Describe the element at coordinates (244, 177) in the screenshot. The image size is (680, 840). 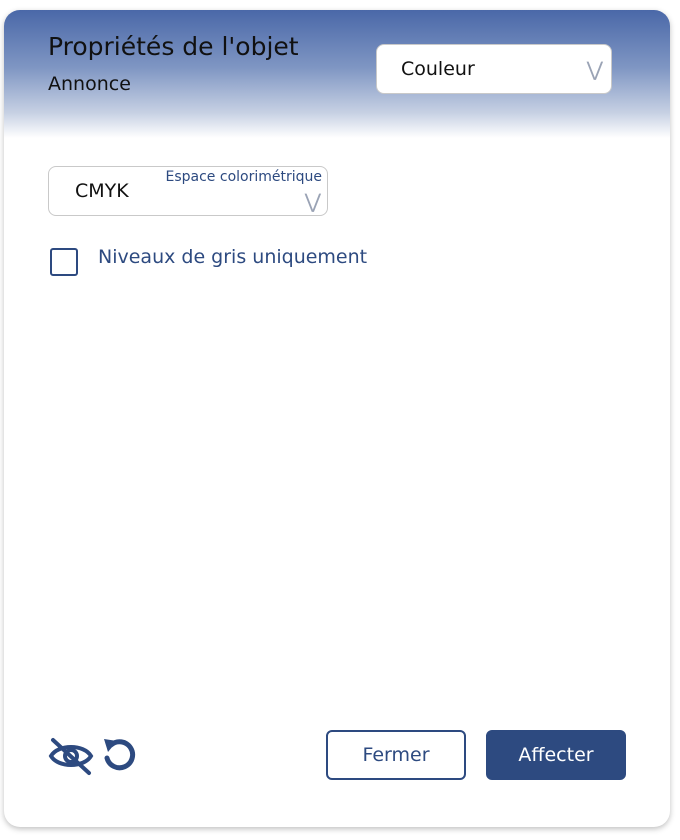
I see `color-space-label: Espace colorimétrique` at that location.